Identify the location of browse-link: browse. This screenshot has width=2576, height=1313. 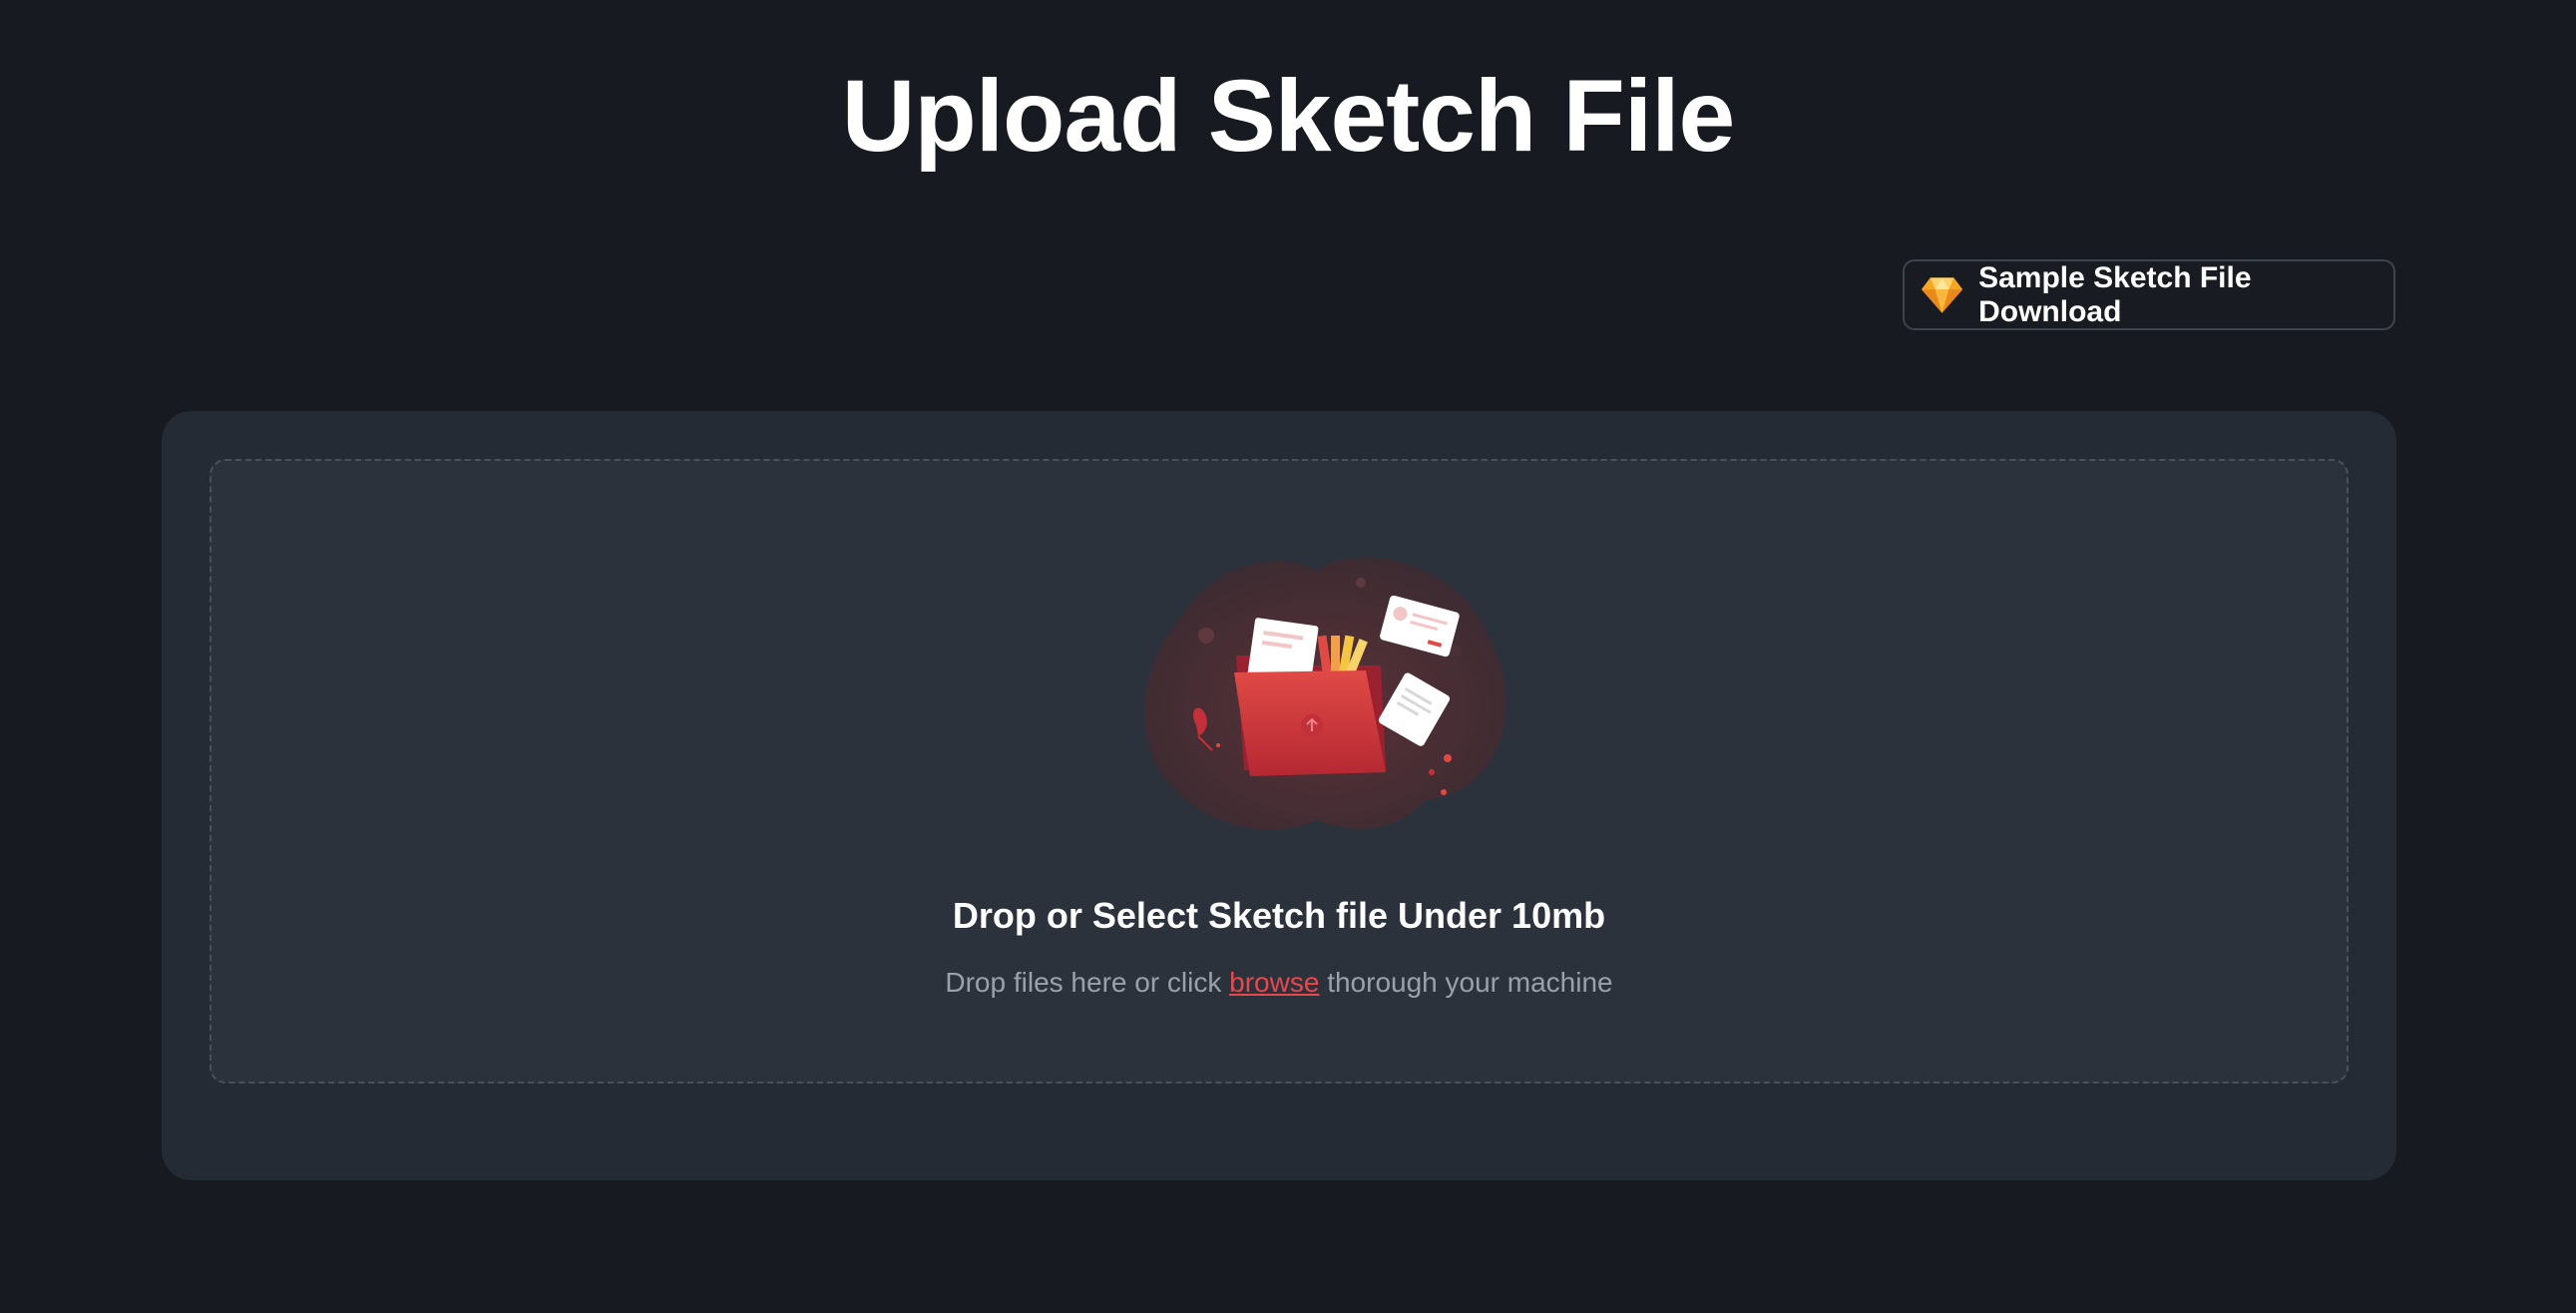
(1274, 982).